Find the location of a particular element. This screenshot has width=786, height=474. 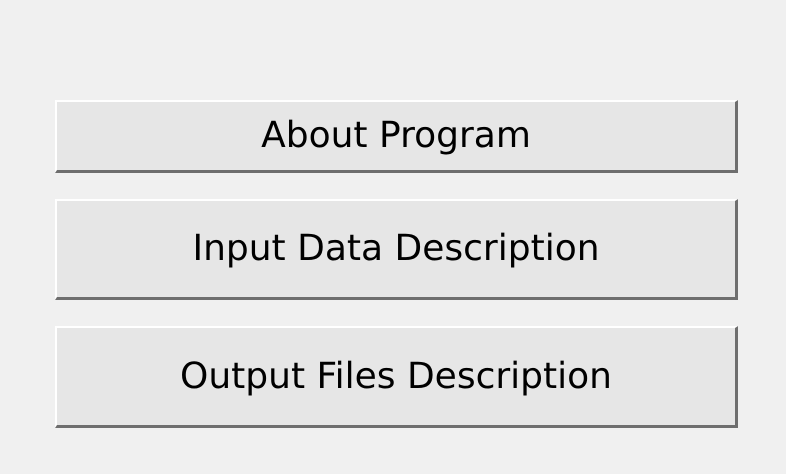

button: About Program is located at coordinates (396, 136).